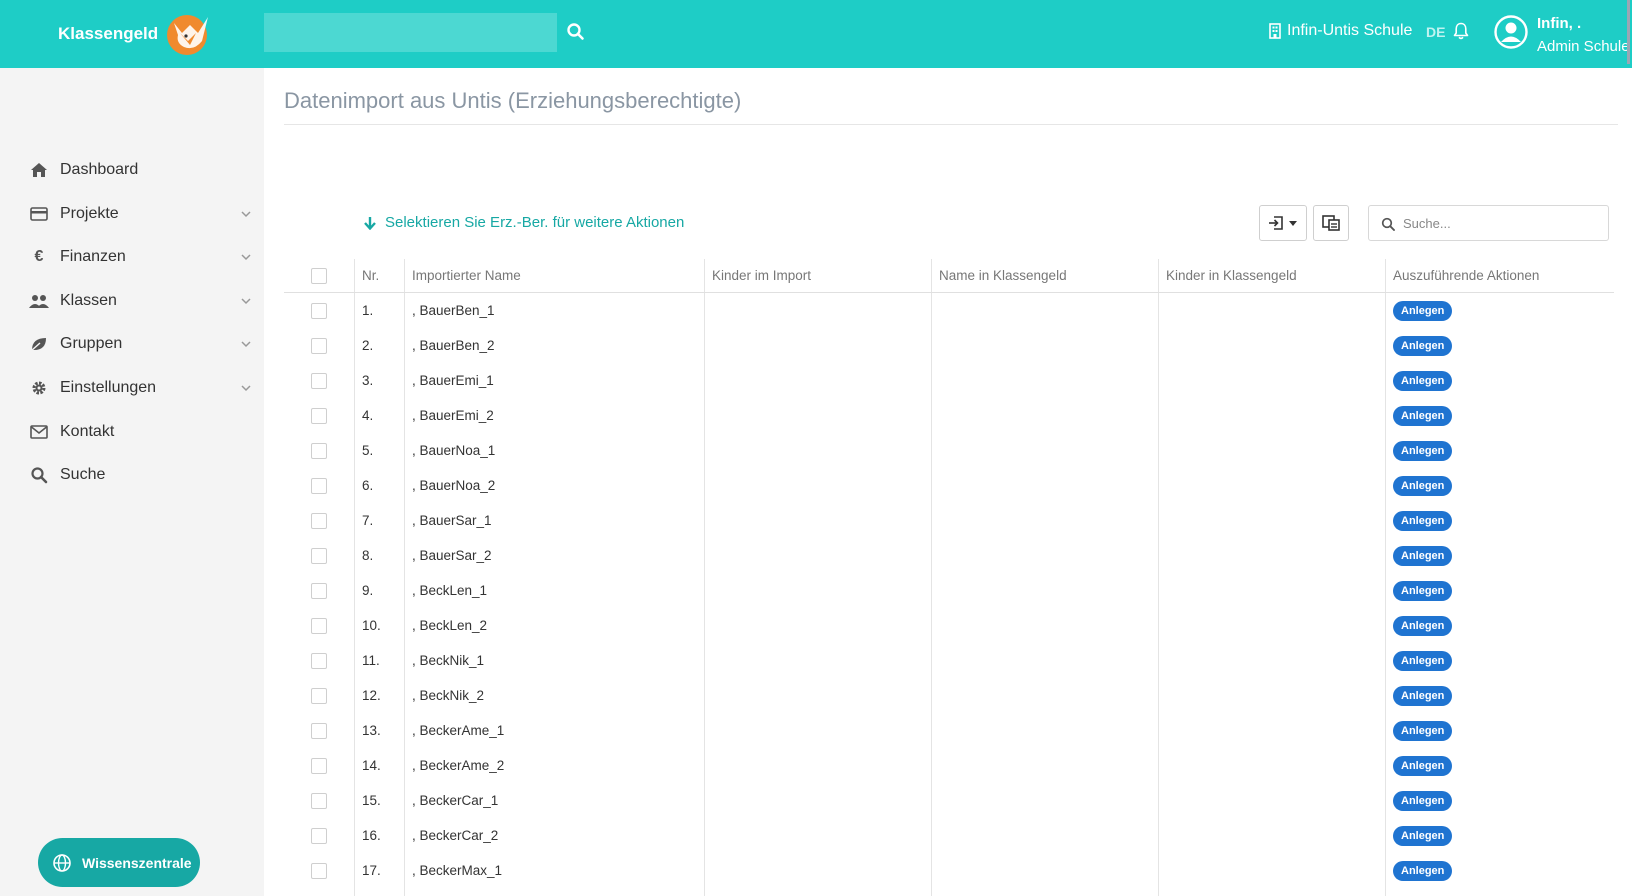 This screenshot has width=1632, height=896. I want to click on column-header-nr: Nr., so click(379, 275).